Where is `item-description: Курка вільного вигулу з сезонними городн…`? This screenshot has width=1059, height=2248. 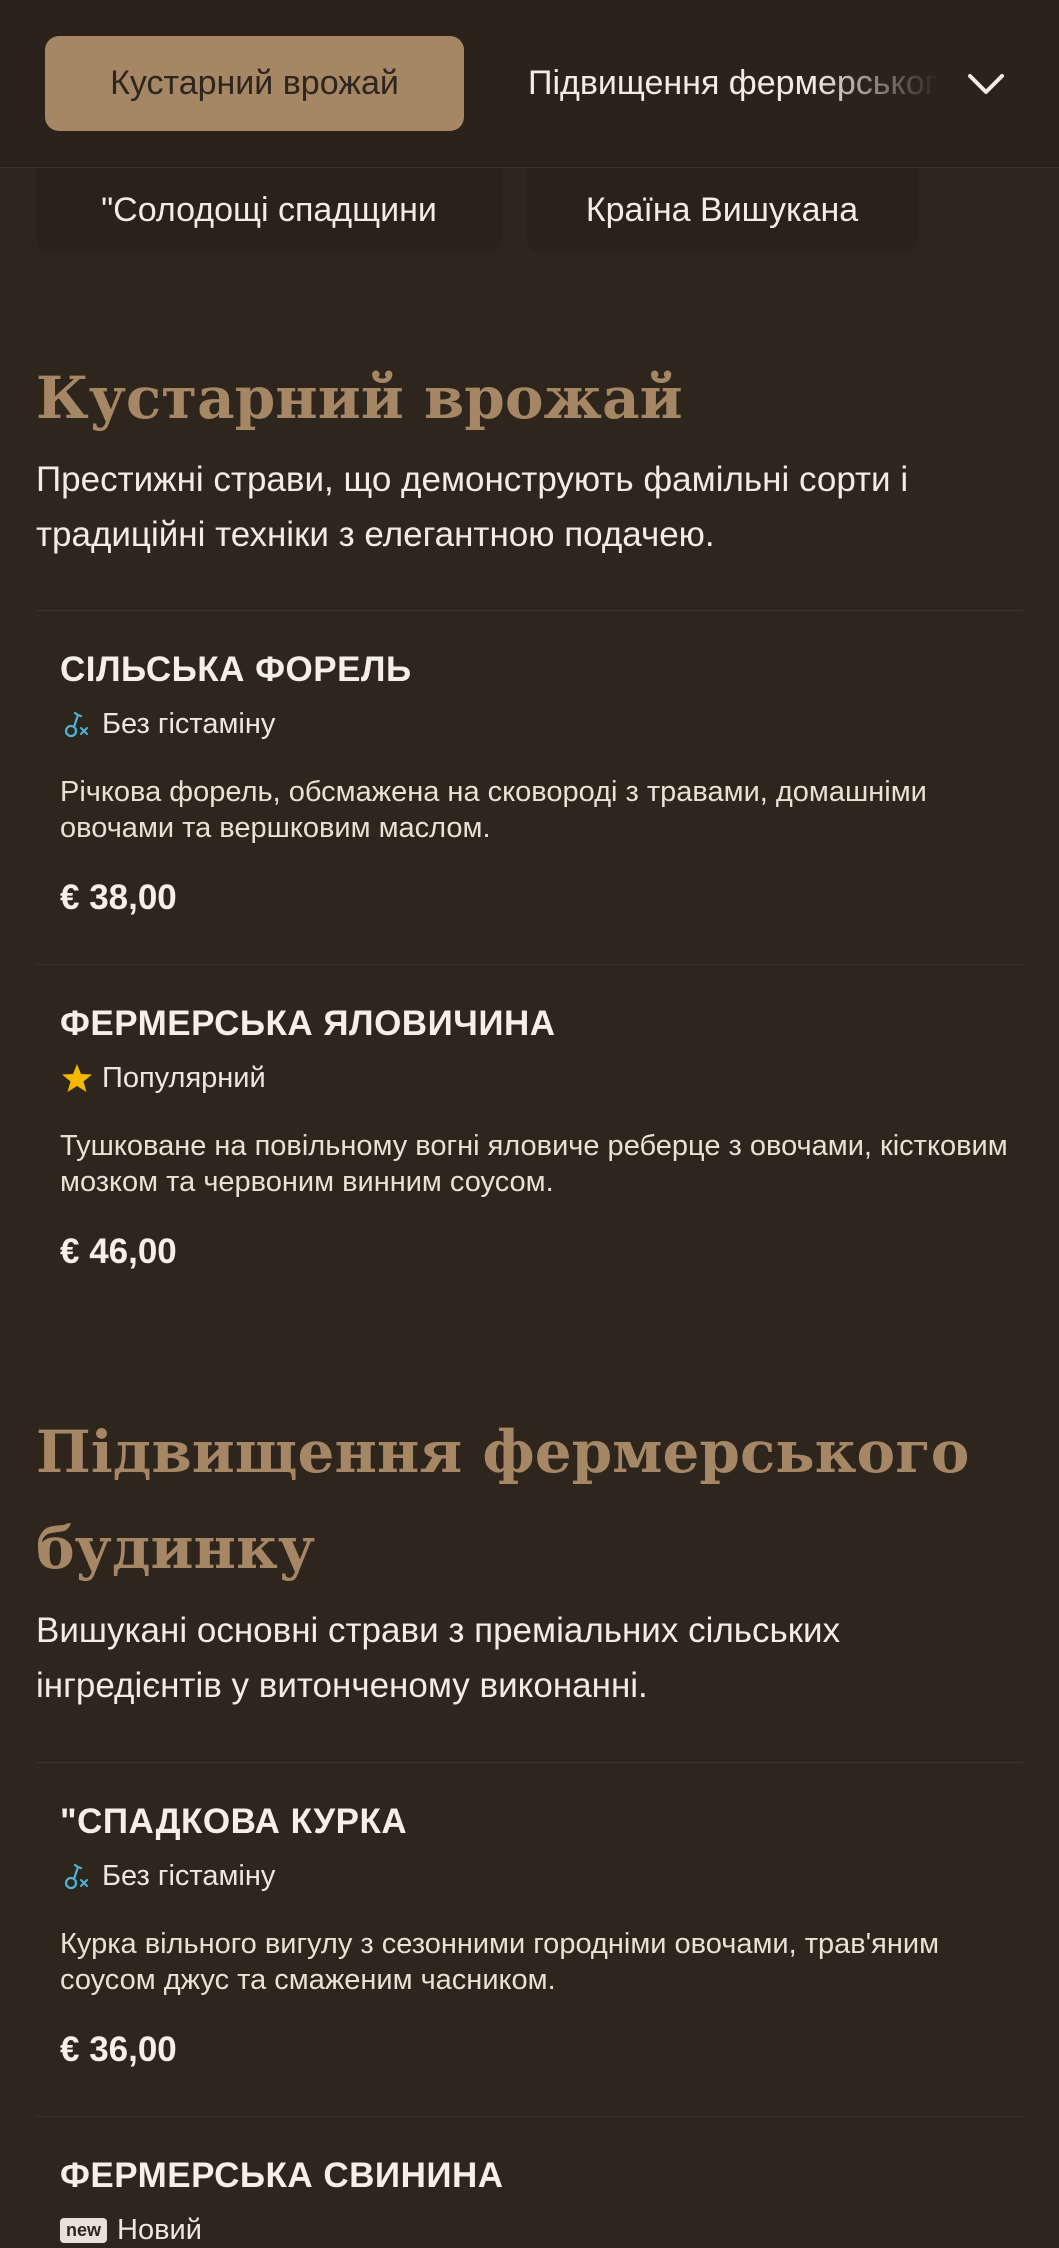
item-description: Курка вільного вигулу з сезонними городн… is located at coordinates (500, 1962).